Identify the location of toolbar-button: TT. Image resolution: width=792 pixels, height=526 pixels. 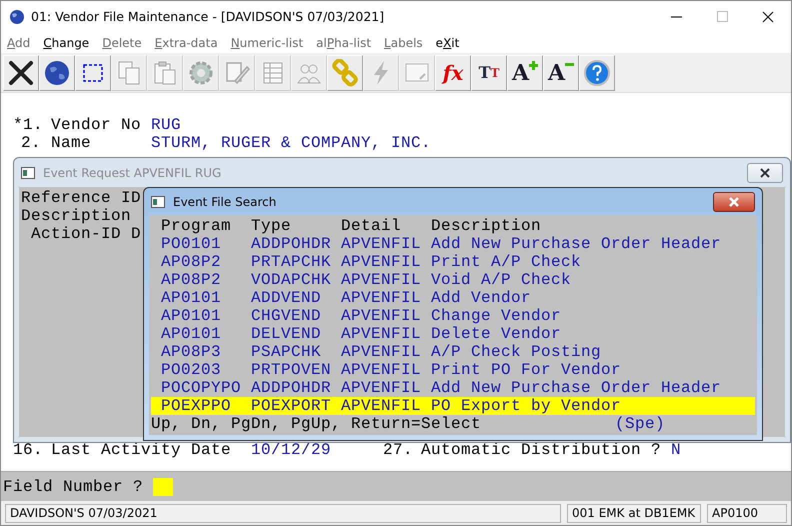
(489, 72).